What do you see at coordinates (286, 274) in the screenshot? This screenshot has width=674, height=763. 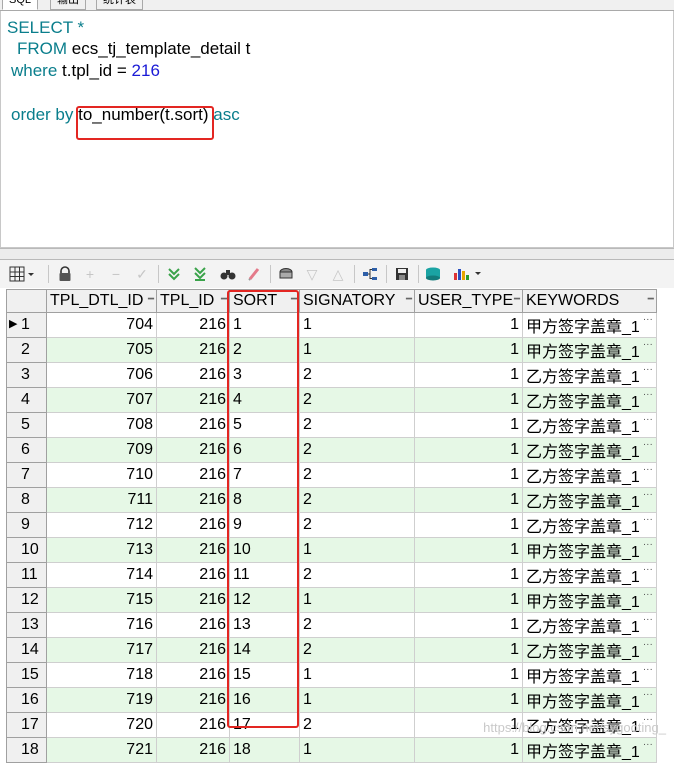 I see `query-by-example-icon` at bounding box center [286, 274].